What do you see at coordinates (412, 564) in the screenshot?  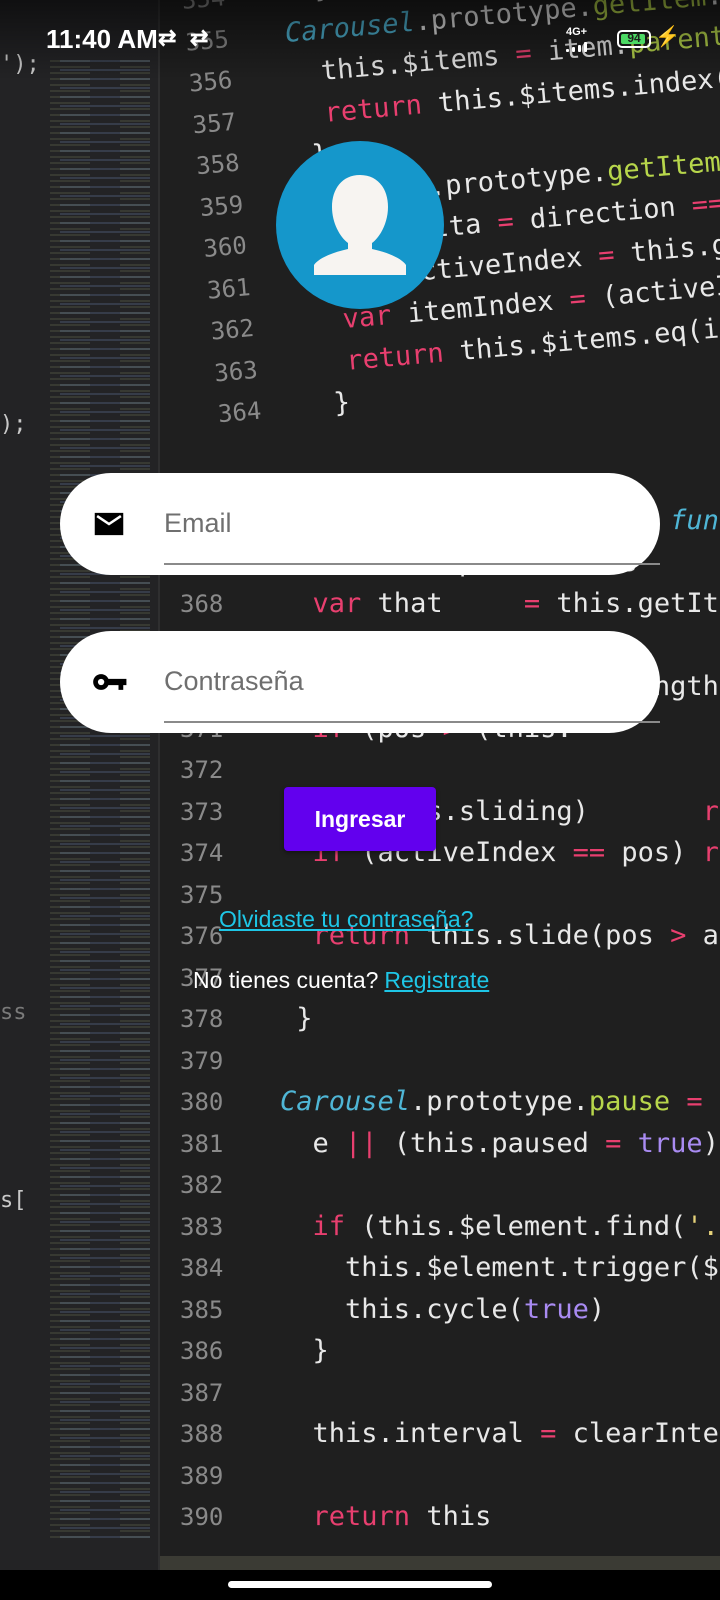 I see `email-underline` at bounding box center [412, 564].